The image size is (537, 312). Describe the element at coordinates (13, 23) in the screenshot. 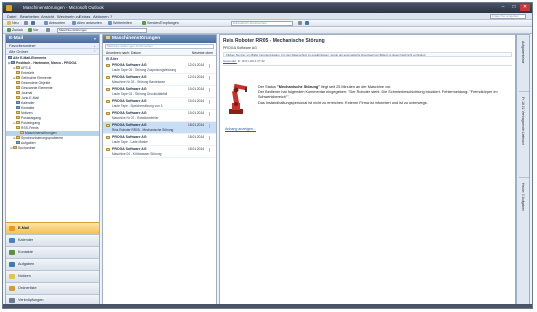

I see `new-button: Neu` at that location.